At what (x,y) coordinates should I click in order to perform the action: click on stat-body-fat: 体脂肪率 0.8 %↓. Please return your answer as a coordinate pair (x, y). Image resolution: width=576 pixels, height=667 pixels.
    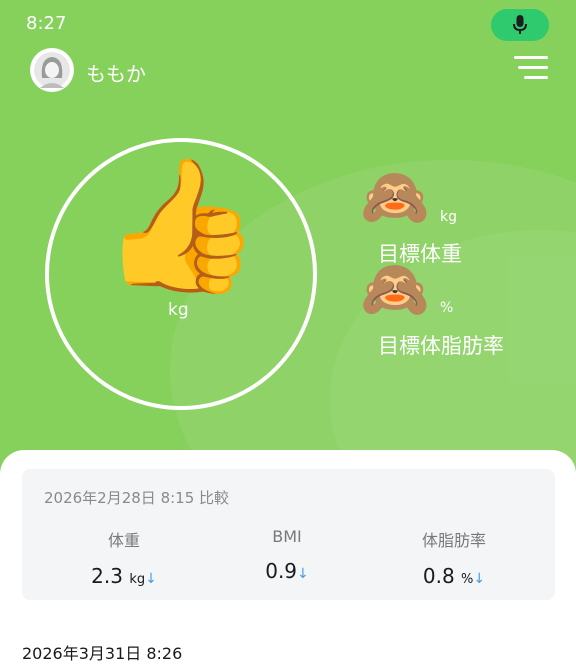
    Looking at the image, I should click on (454, 557).